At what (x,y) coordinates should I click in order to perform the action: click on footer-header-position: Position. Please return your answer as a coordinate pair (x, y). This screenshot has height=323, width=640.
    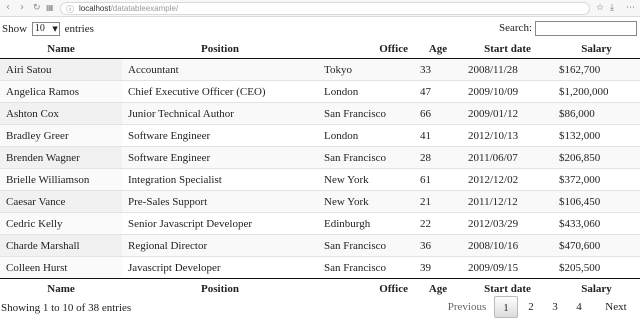
    Looking at the image, I should click on (220, 288).